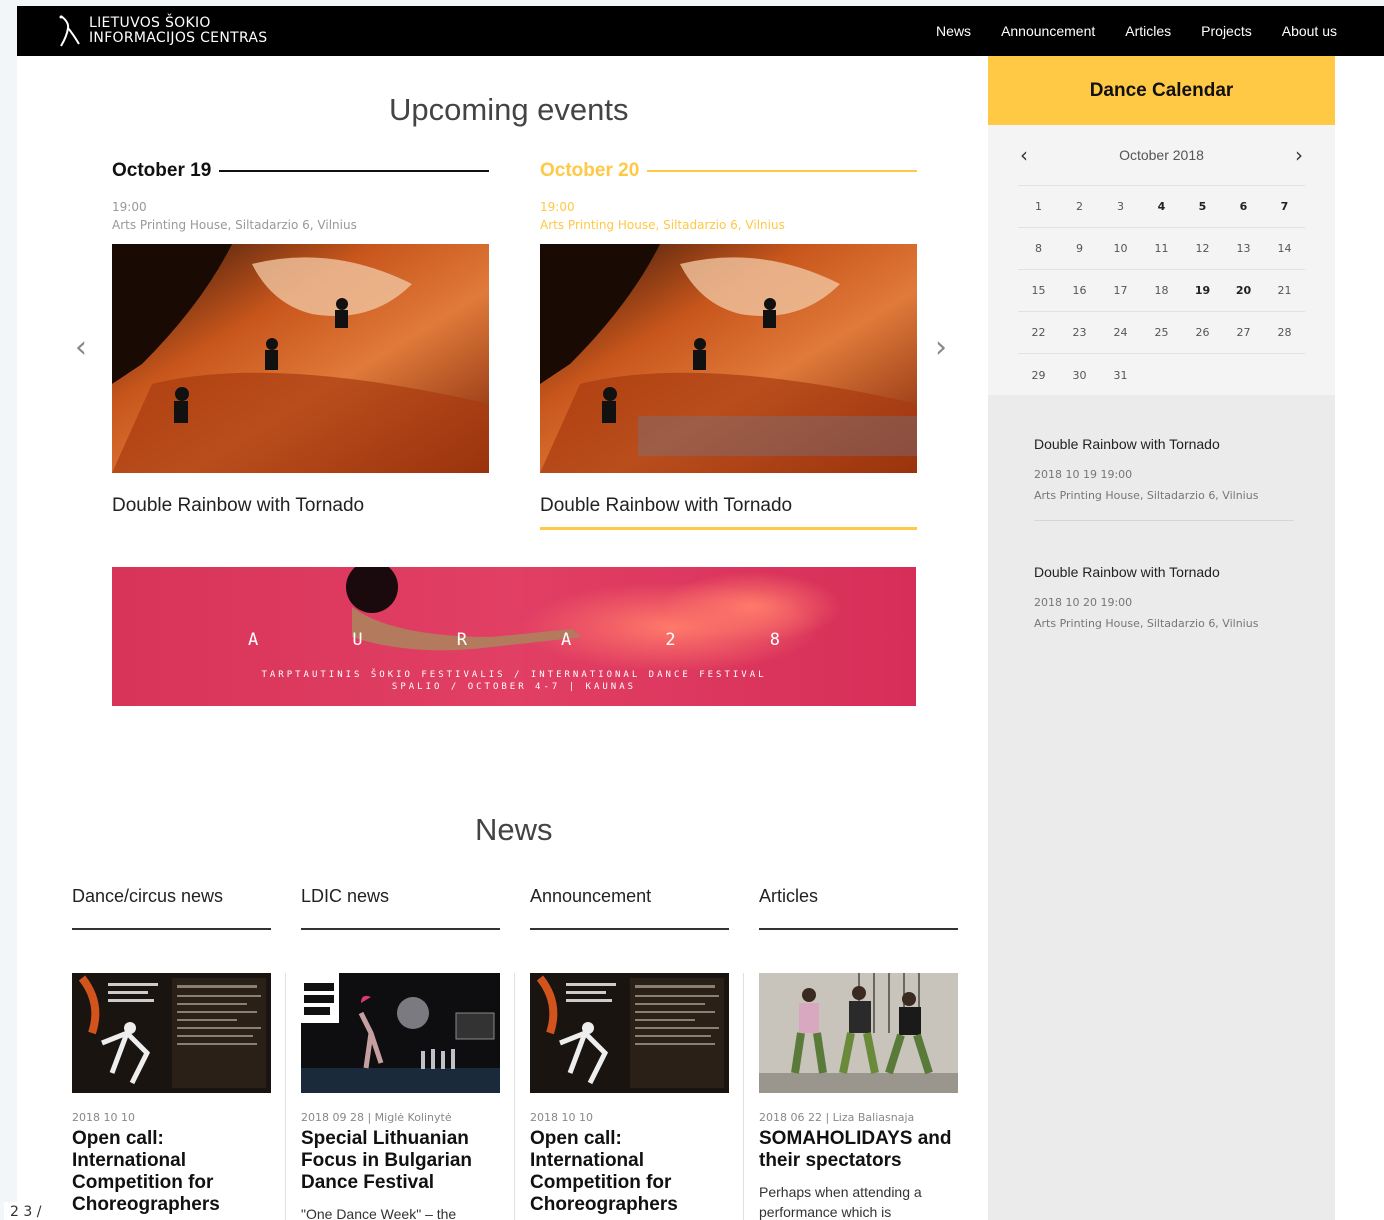  Describe the element at coordinates (1202, 290) in the screenshot. I see `calendar-day: 19` at that location.